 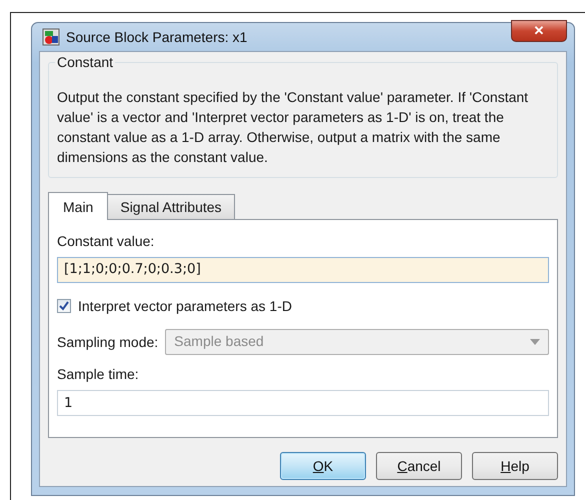 What do you see at coordinates (303, 269) in the screenshot?
I see `input-field: [1;1;0;0;0.7;0;0.3;0]` at bounding box center [303, 269].